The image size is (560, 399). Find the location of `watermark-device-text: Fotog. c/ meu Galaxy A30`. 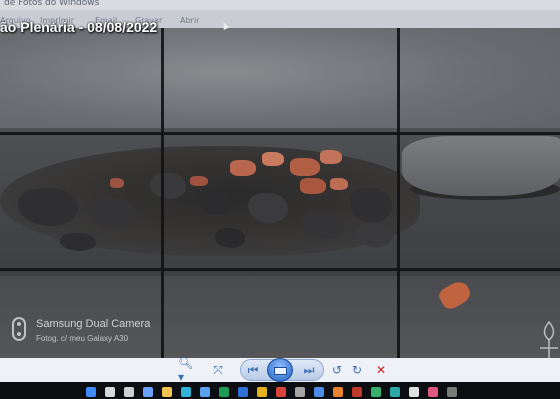

watermark-device-text: Fotog. c/ meu Galaxy A30 is located at coordinates (82, 338).